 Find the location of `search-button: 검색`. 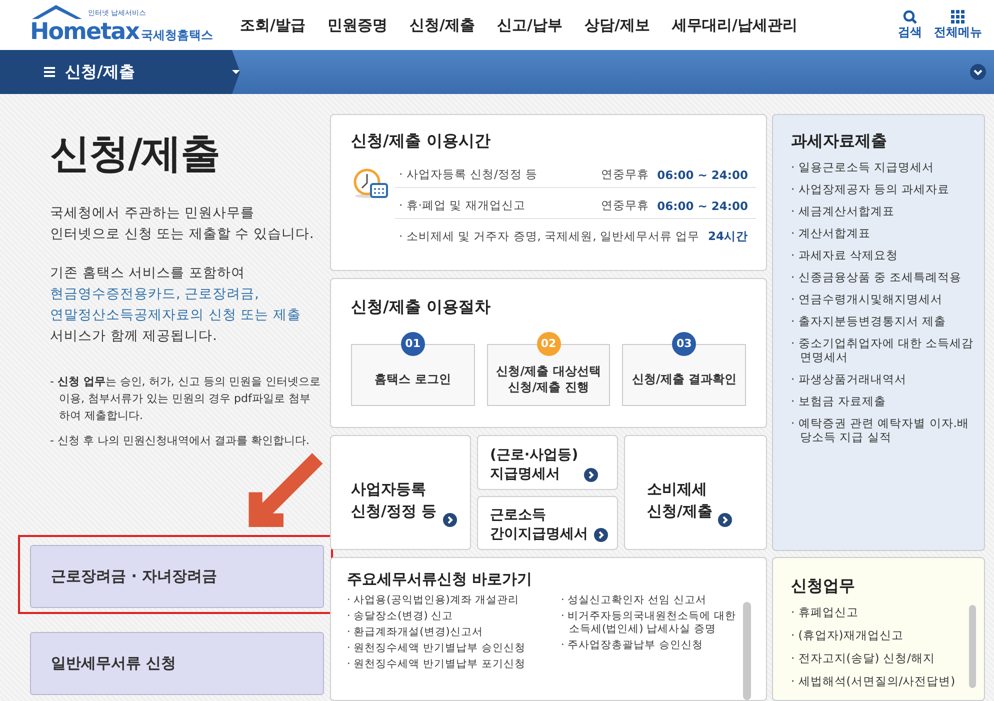

search-button: 검색 is located at coordinates (910, 25).